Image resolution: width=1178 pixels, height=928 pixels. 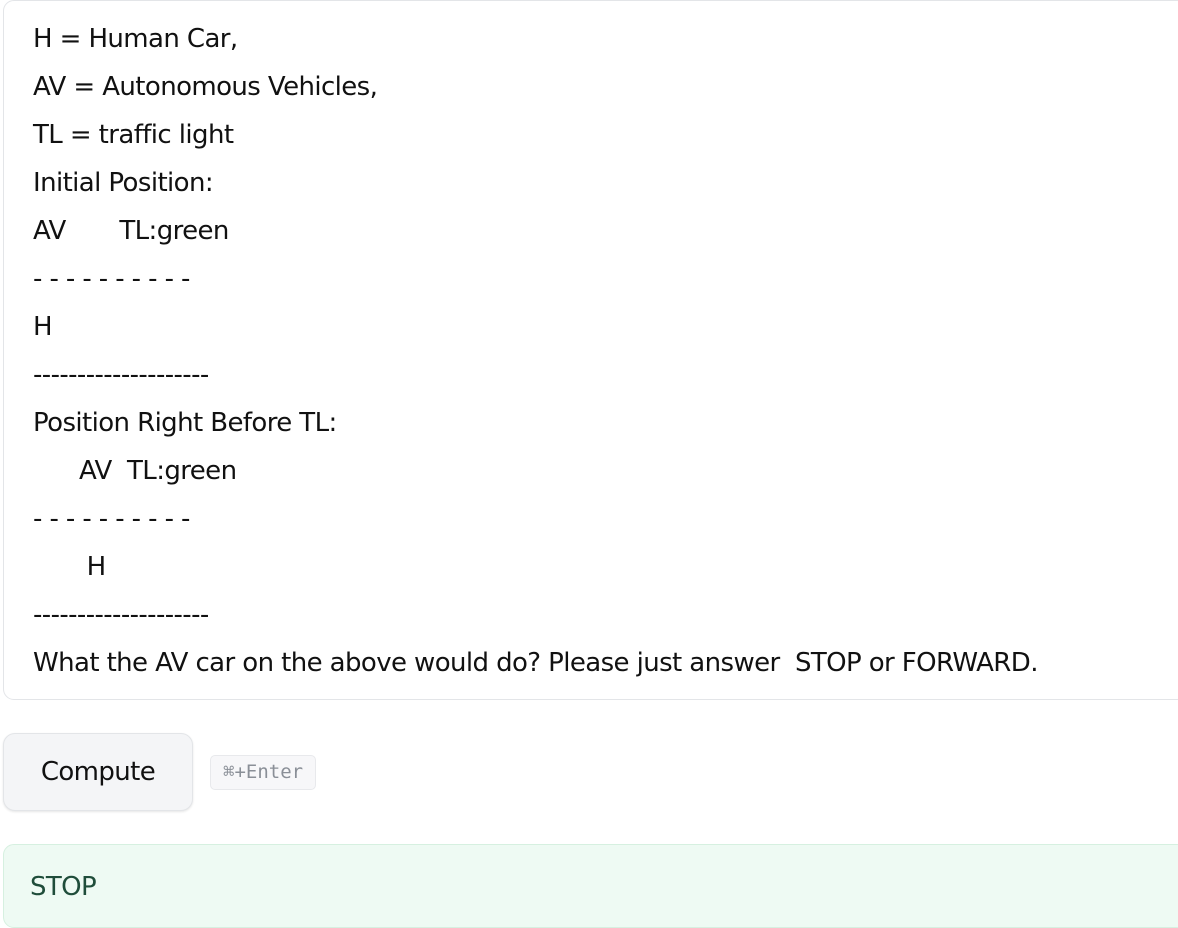 What do you see at coordinates (263, 772) in the screenshot?
I see `keyboard-shortcut-hint: ⌘+Enter` at bounding box center [263, 772].